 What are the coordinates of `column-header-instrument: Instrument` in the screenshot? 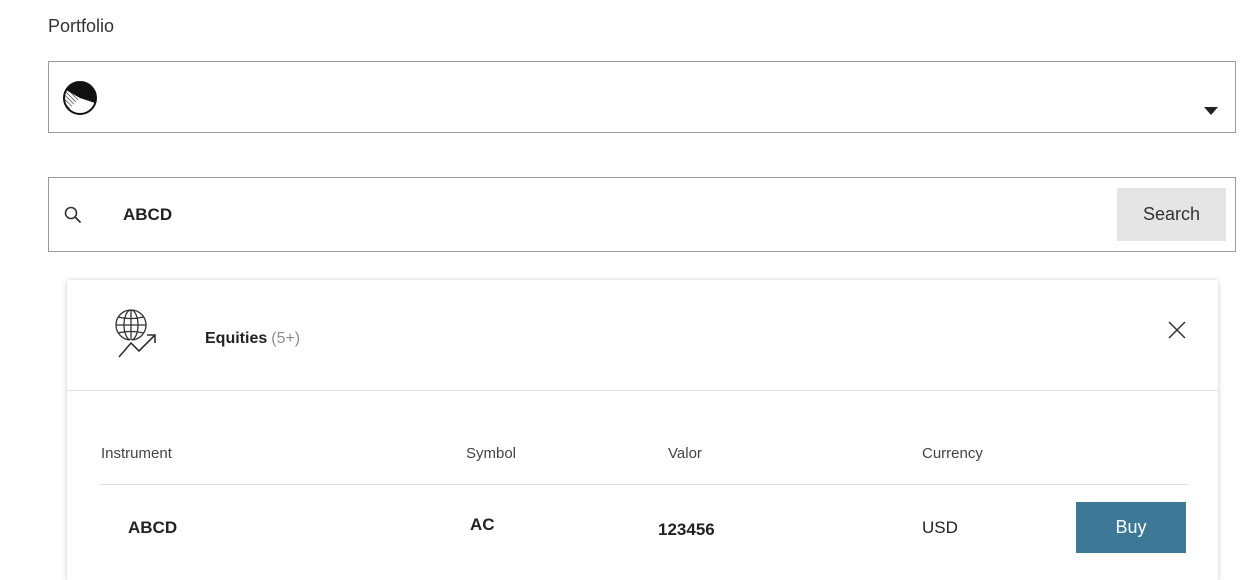 It's located at (136, 453).